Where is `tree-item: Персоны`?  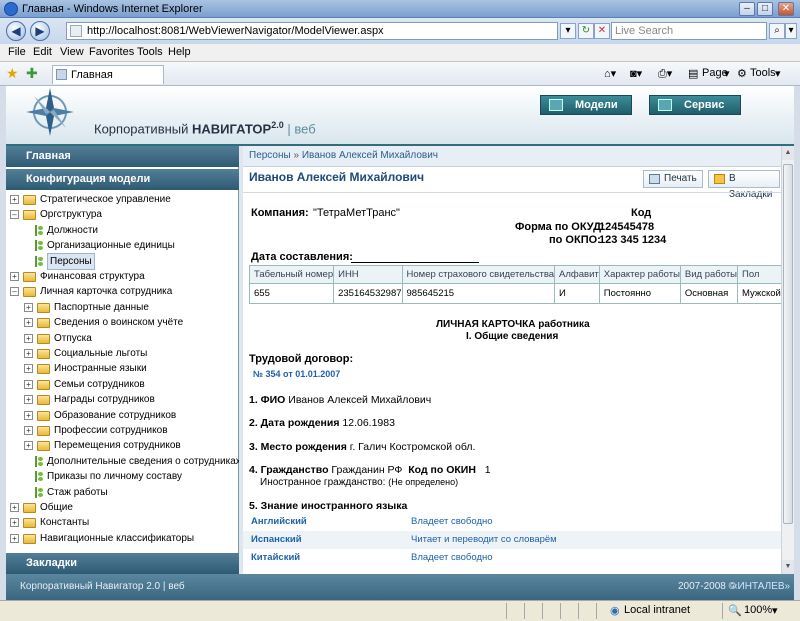 tree-item: Персоны is located at coordinates (122, 261).